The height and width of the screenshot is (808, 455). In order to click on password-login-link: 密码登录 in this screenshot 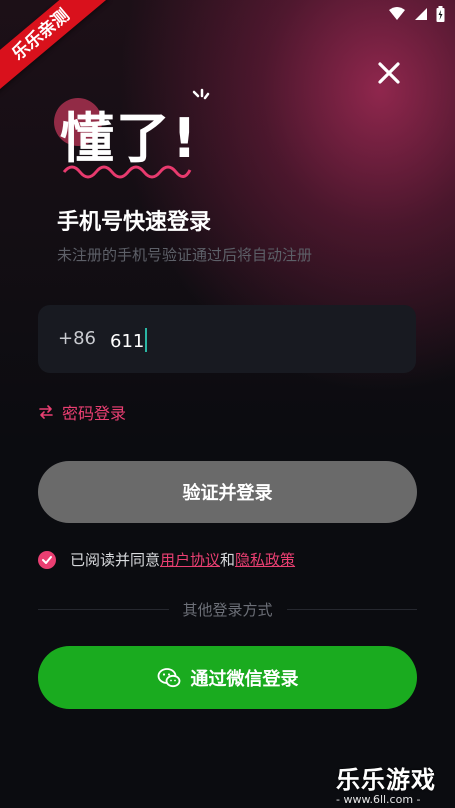, I will do `click(82, 412)`.